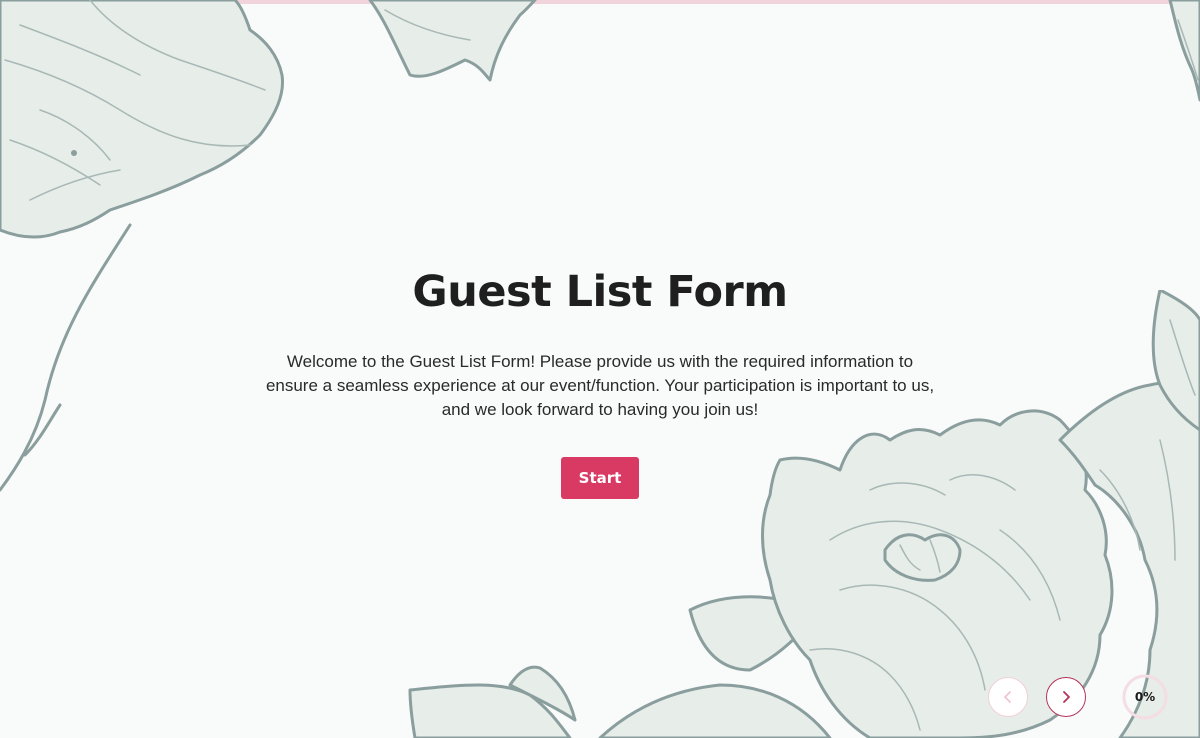 This screenshot has height=738, width=1200. Describe the element at coordinates (600, 2) in the screenshot. I see `top-accent-bar` at that location.